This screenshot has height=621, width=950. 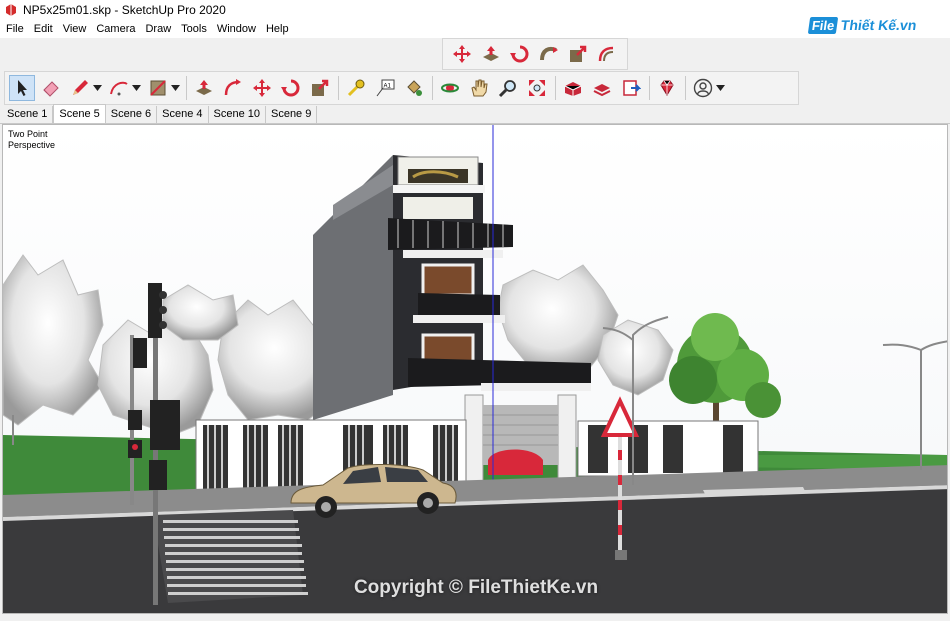 I want to click on account-icon, so click(x=703, y=88).